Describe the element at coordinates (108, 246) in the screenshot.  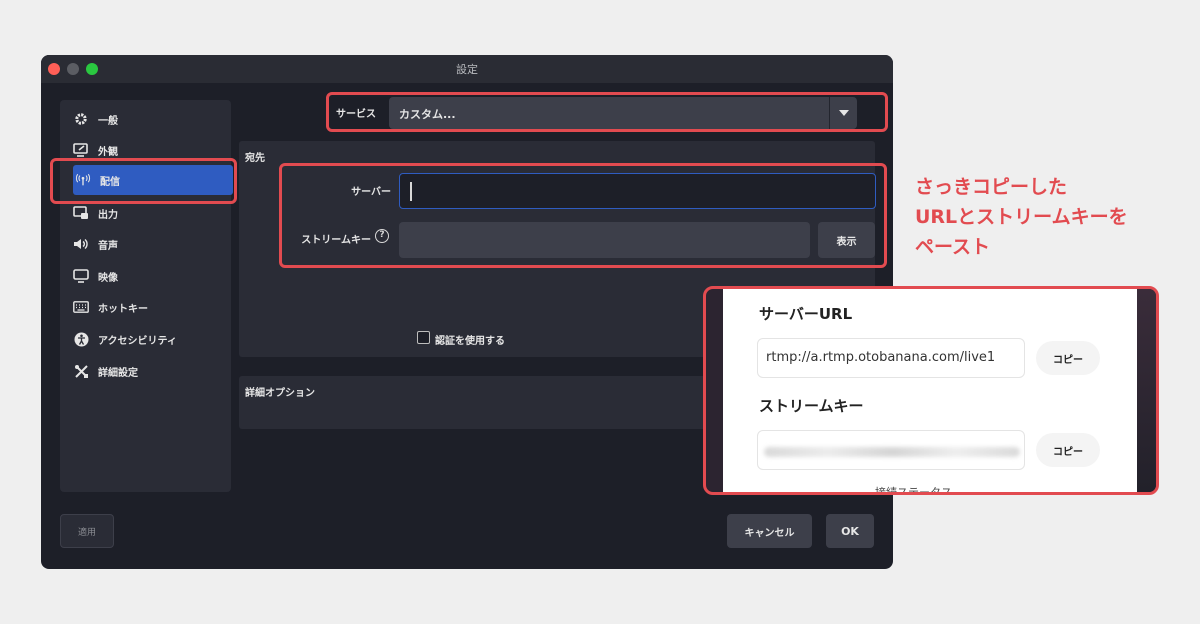
I see `sidebar-item-label: 音声` at that location.